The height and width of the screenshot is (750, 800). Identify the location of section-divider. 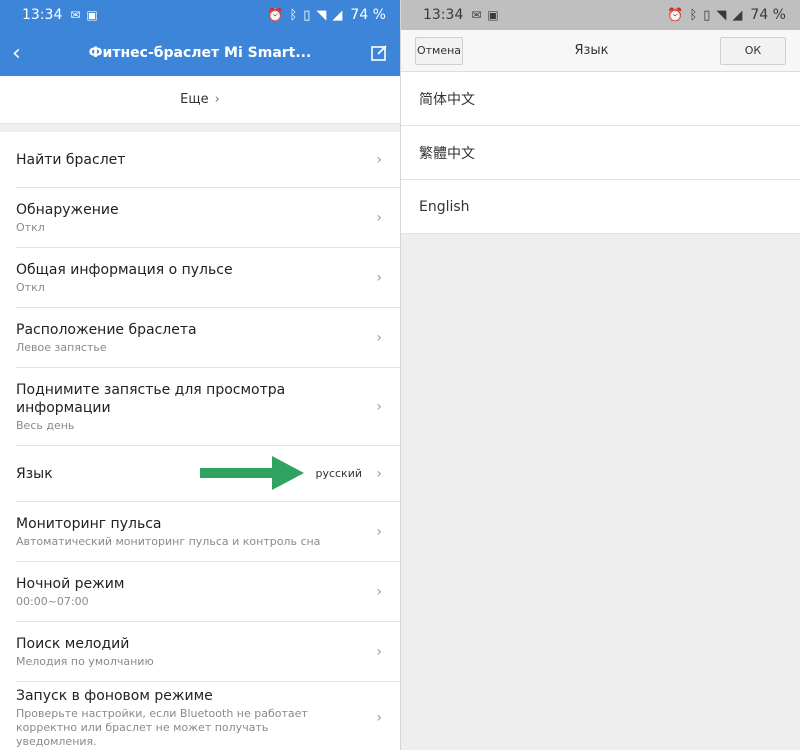
(200, 128).